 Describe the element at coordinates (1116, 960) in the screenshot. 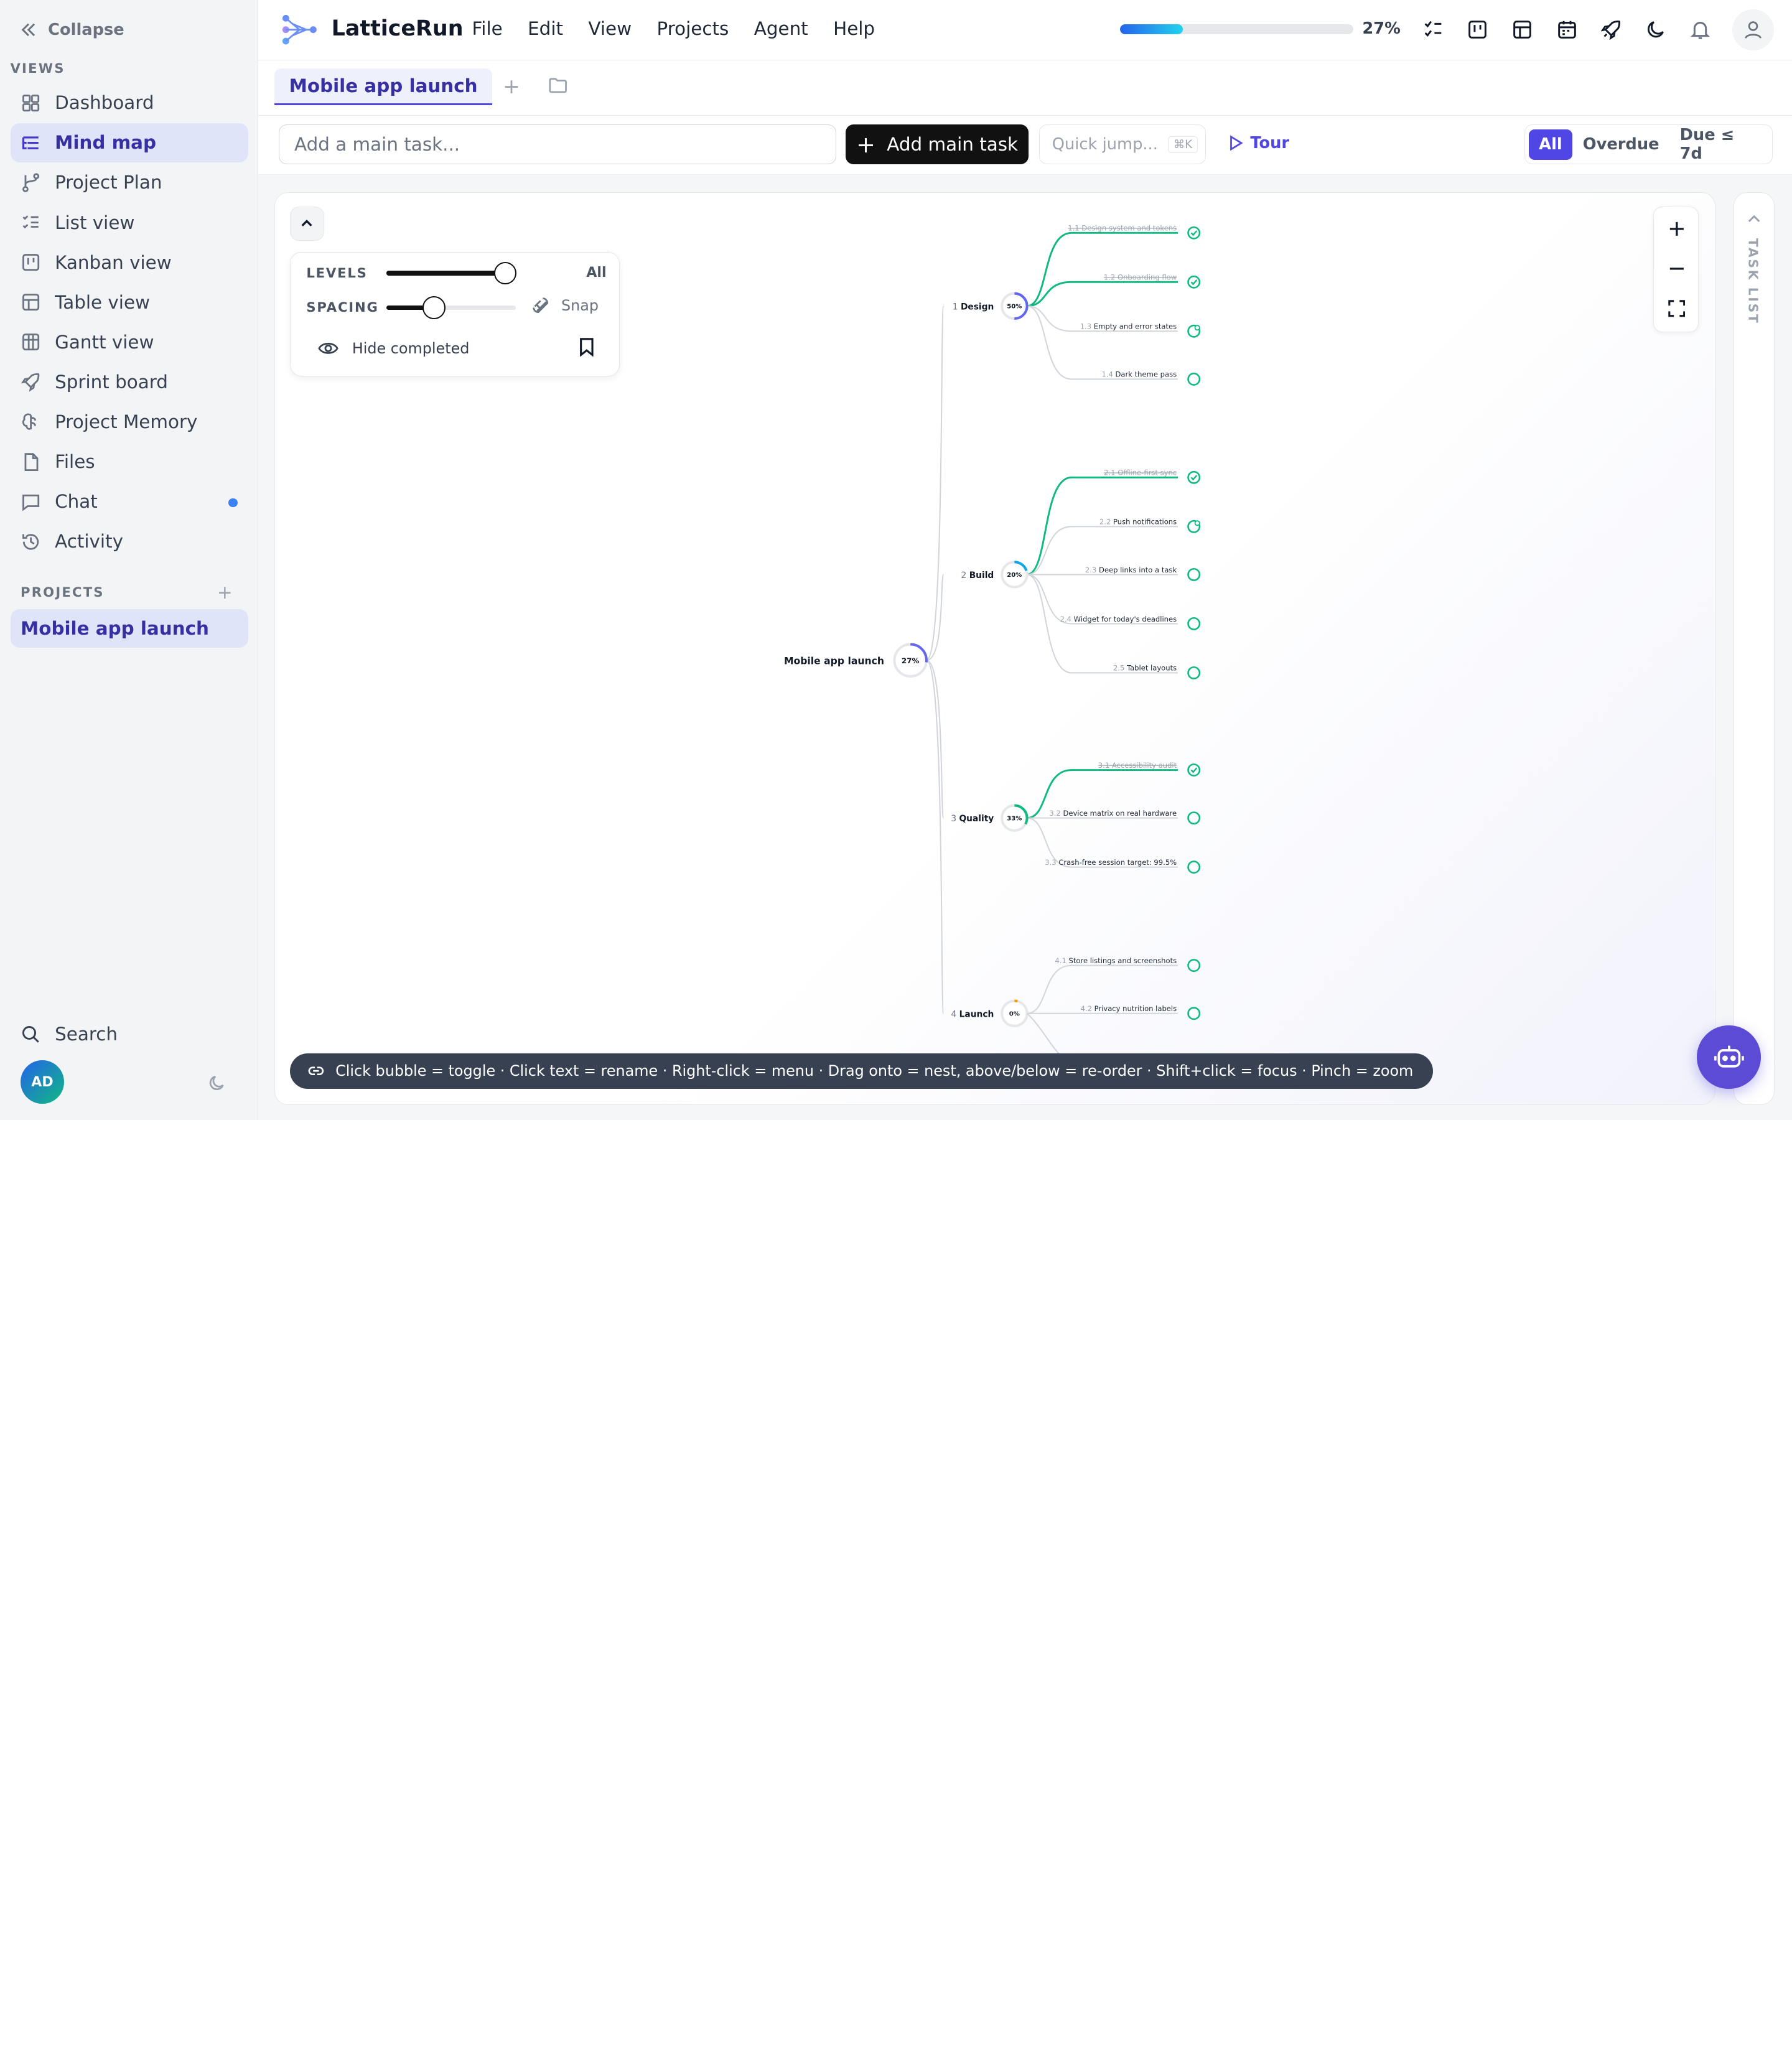

I see `task-label: 4.1 Store listings and screenshots` at that location.